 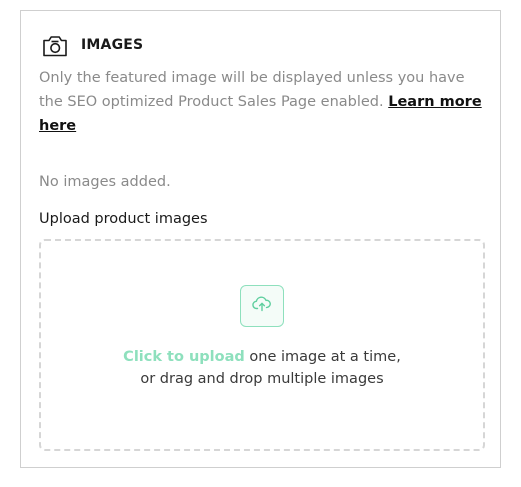 I want to click on upload-label: Upload product images, so click(x=123, y=219).